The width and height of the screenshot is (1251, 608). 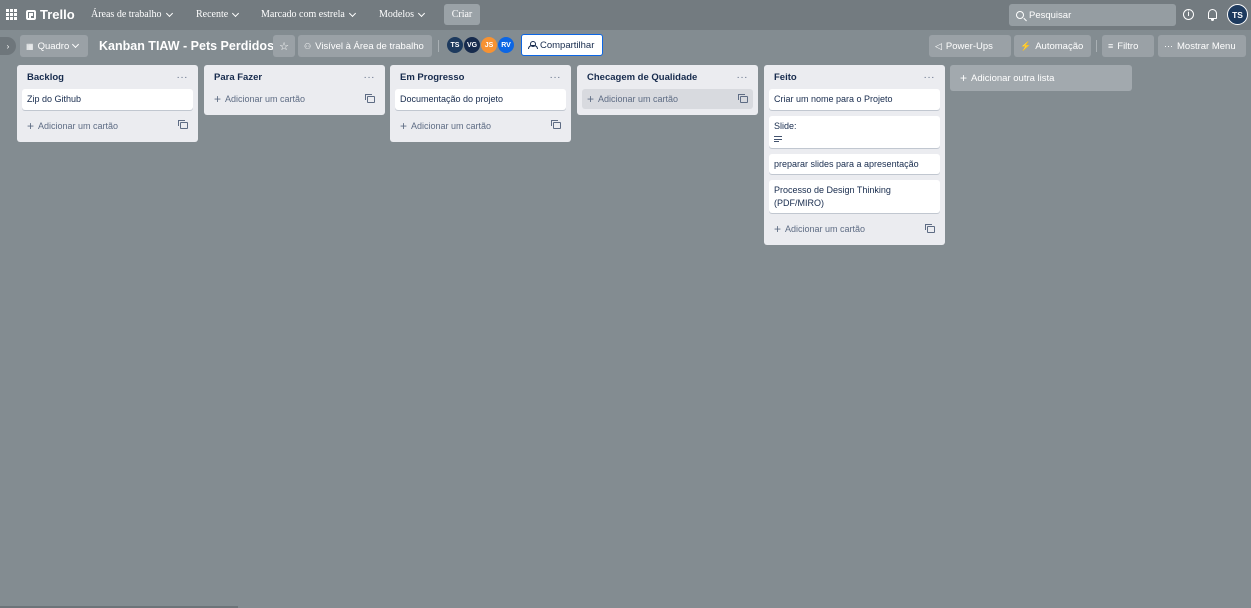 What do you see at coordinates (472, 45) in the screenshot?
I see `member-avatar: VG` at bounding box center [472, 45].